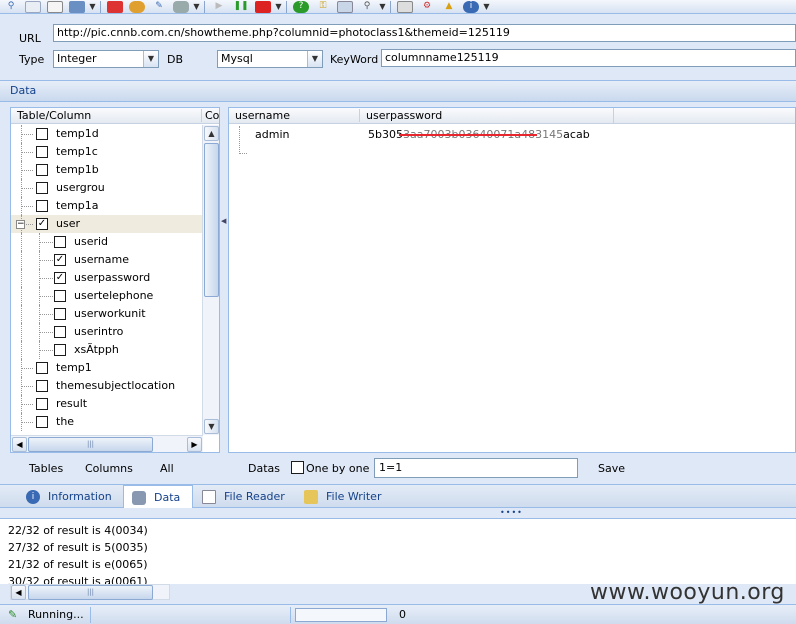 The width and height of the screenshot is (796, 624). I want to click on save-button: Save, so click(611, 468).